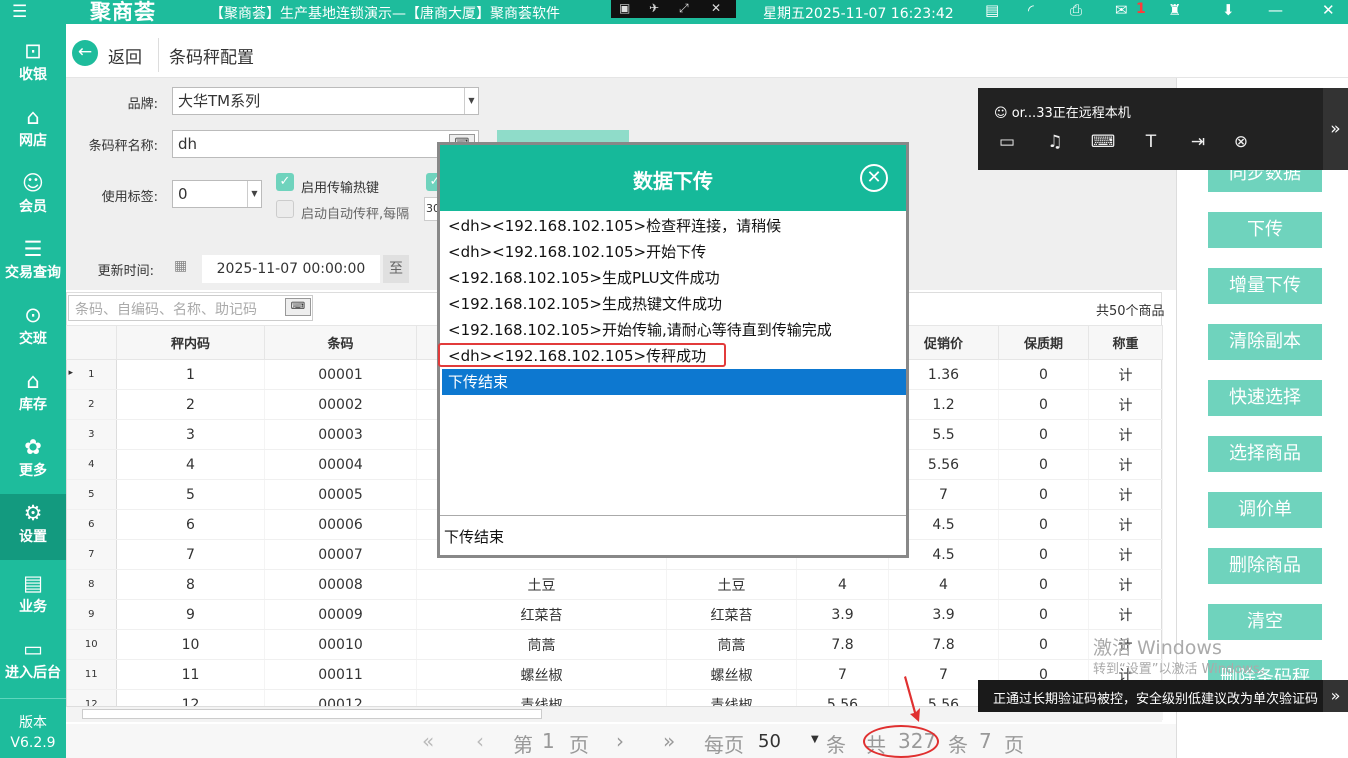 The height and width of the screenshot is (758, 1348). I want to click on log-line: <192.168.102.105>生成热键文件成功, so click(674, 304).